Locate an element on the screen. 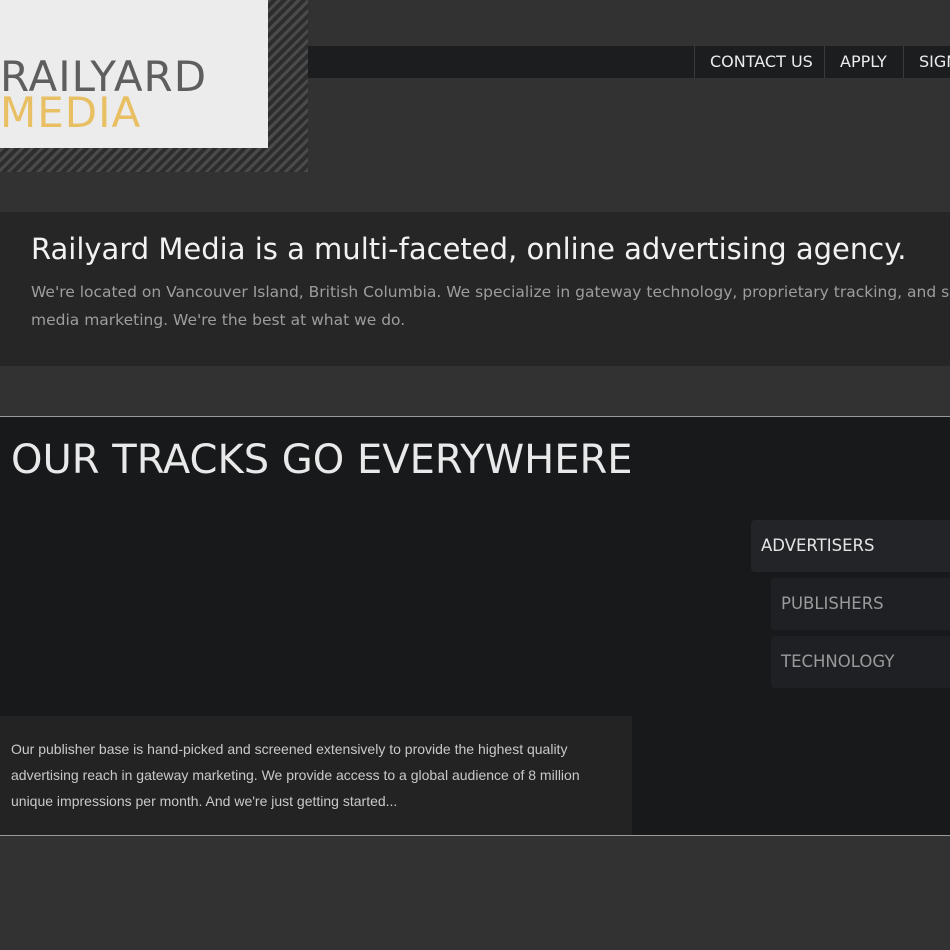  main-nav: CONTACT US APPLY SIGN is located at coordinates (822, 62).